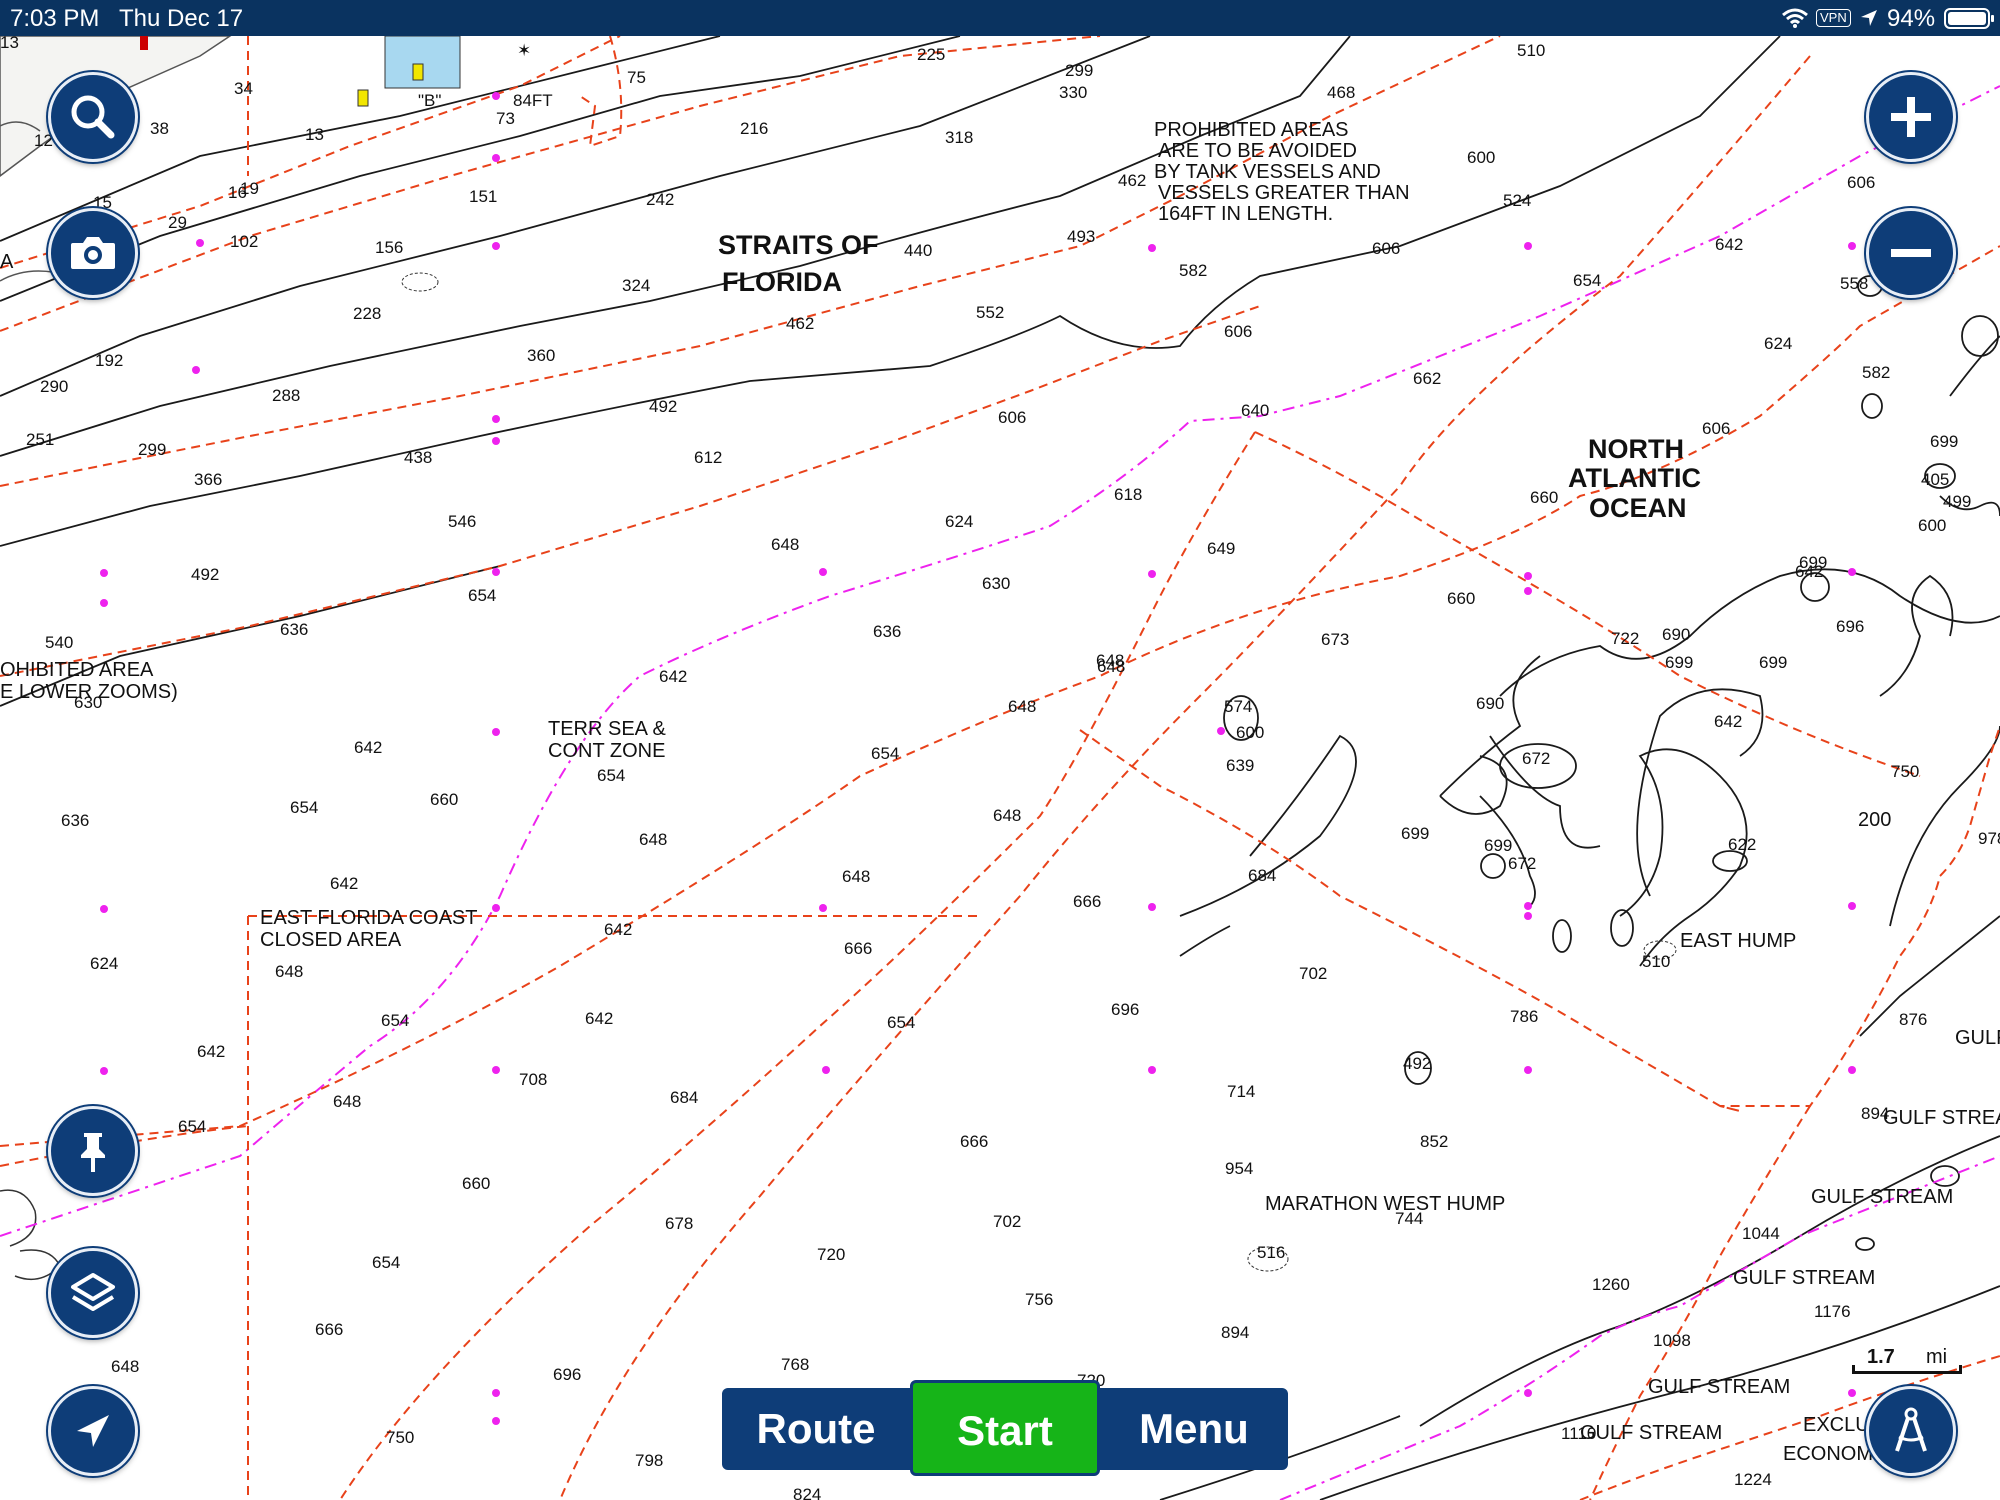 This screenshot has height=1500, width=2000. What do you see at coordinates (887, 631) in the screenshot?
I see `sounding: 636` at bounding box center [887, 631].